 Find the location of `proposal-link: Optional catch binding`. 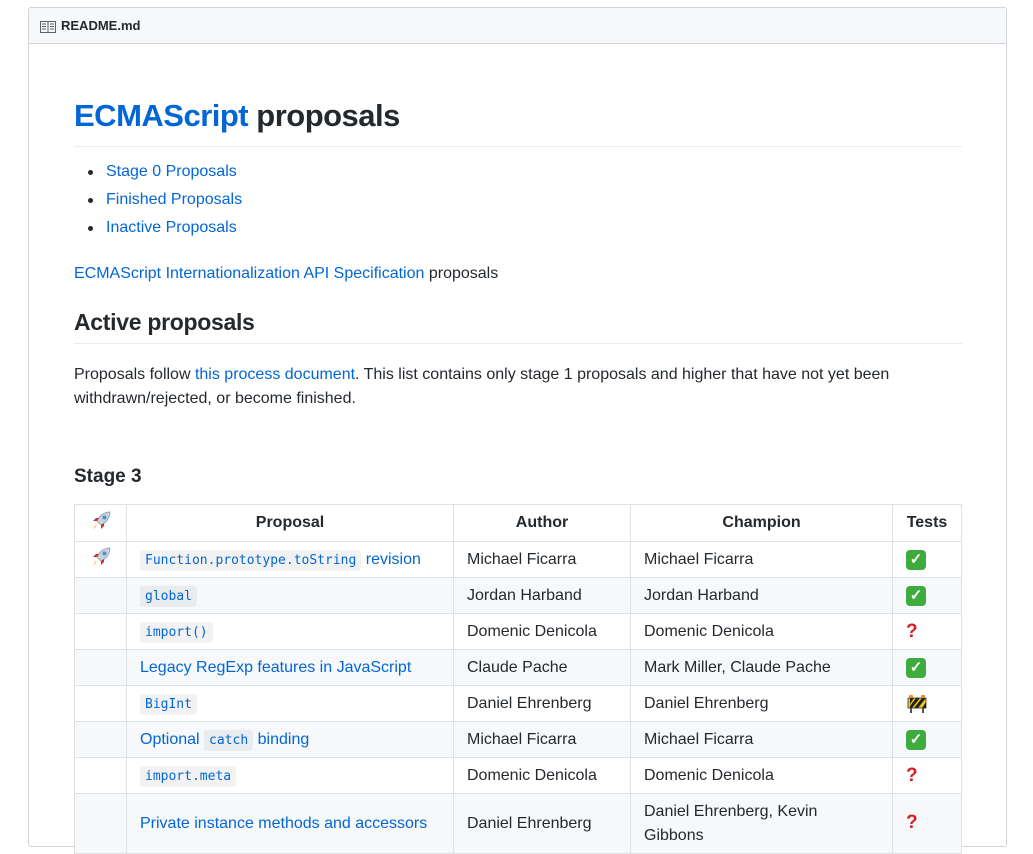

proposal-link: Optional catch binding is located at coordinates (225, 740).